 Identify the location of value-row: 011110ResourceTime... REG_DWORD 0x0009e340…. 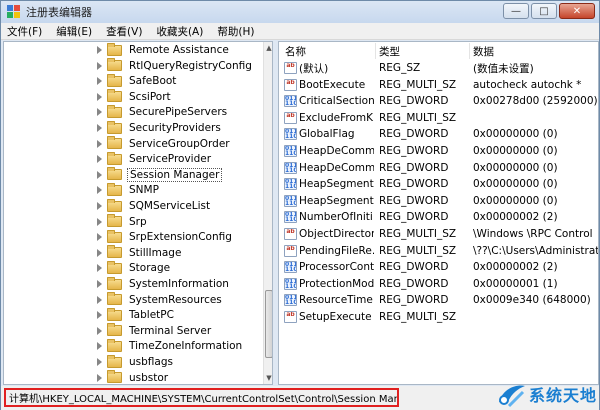
(438, 300).